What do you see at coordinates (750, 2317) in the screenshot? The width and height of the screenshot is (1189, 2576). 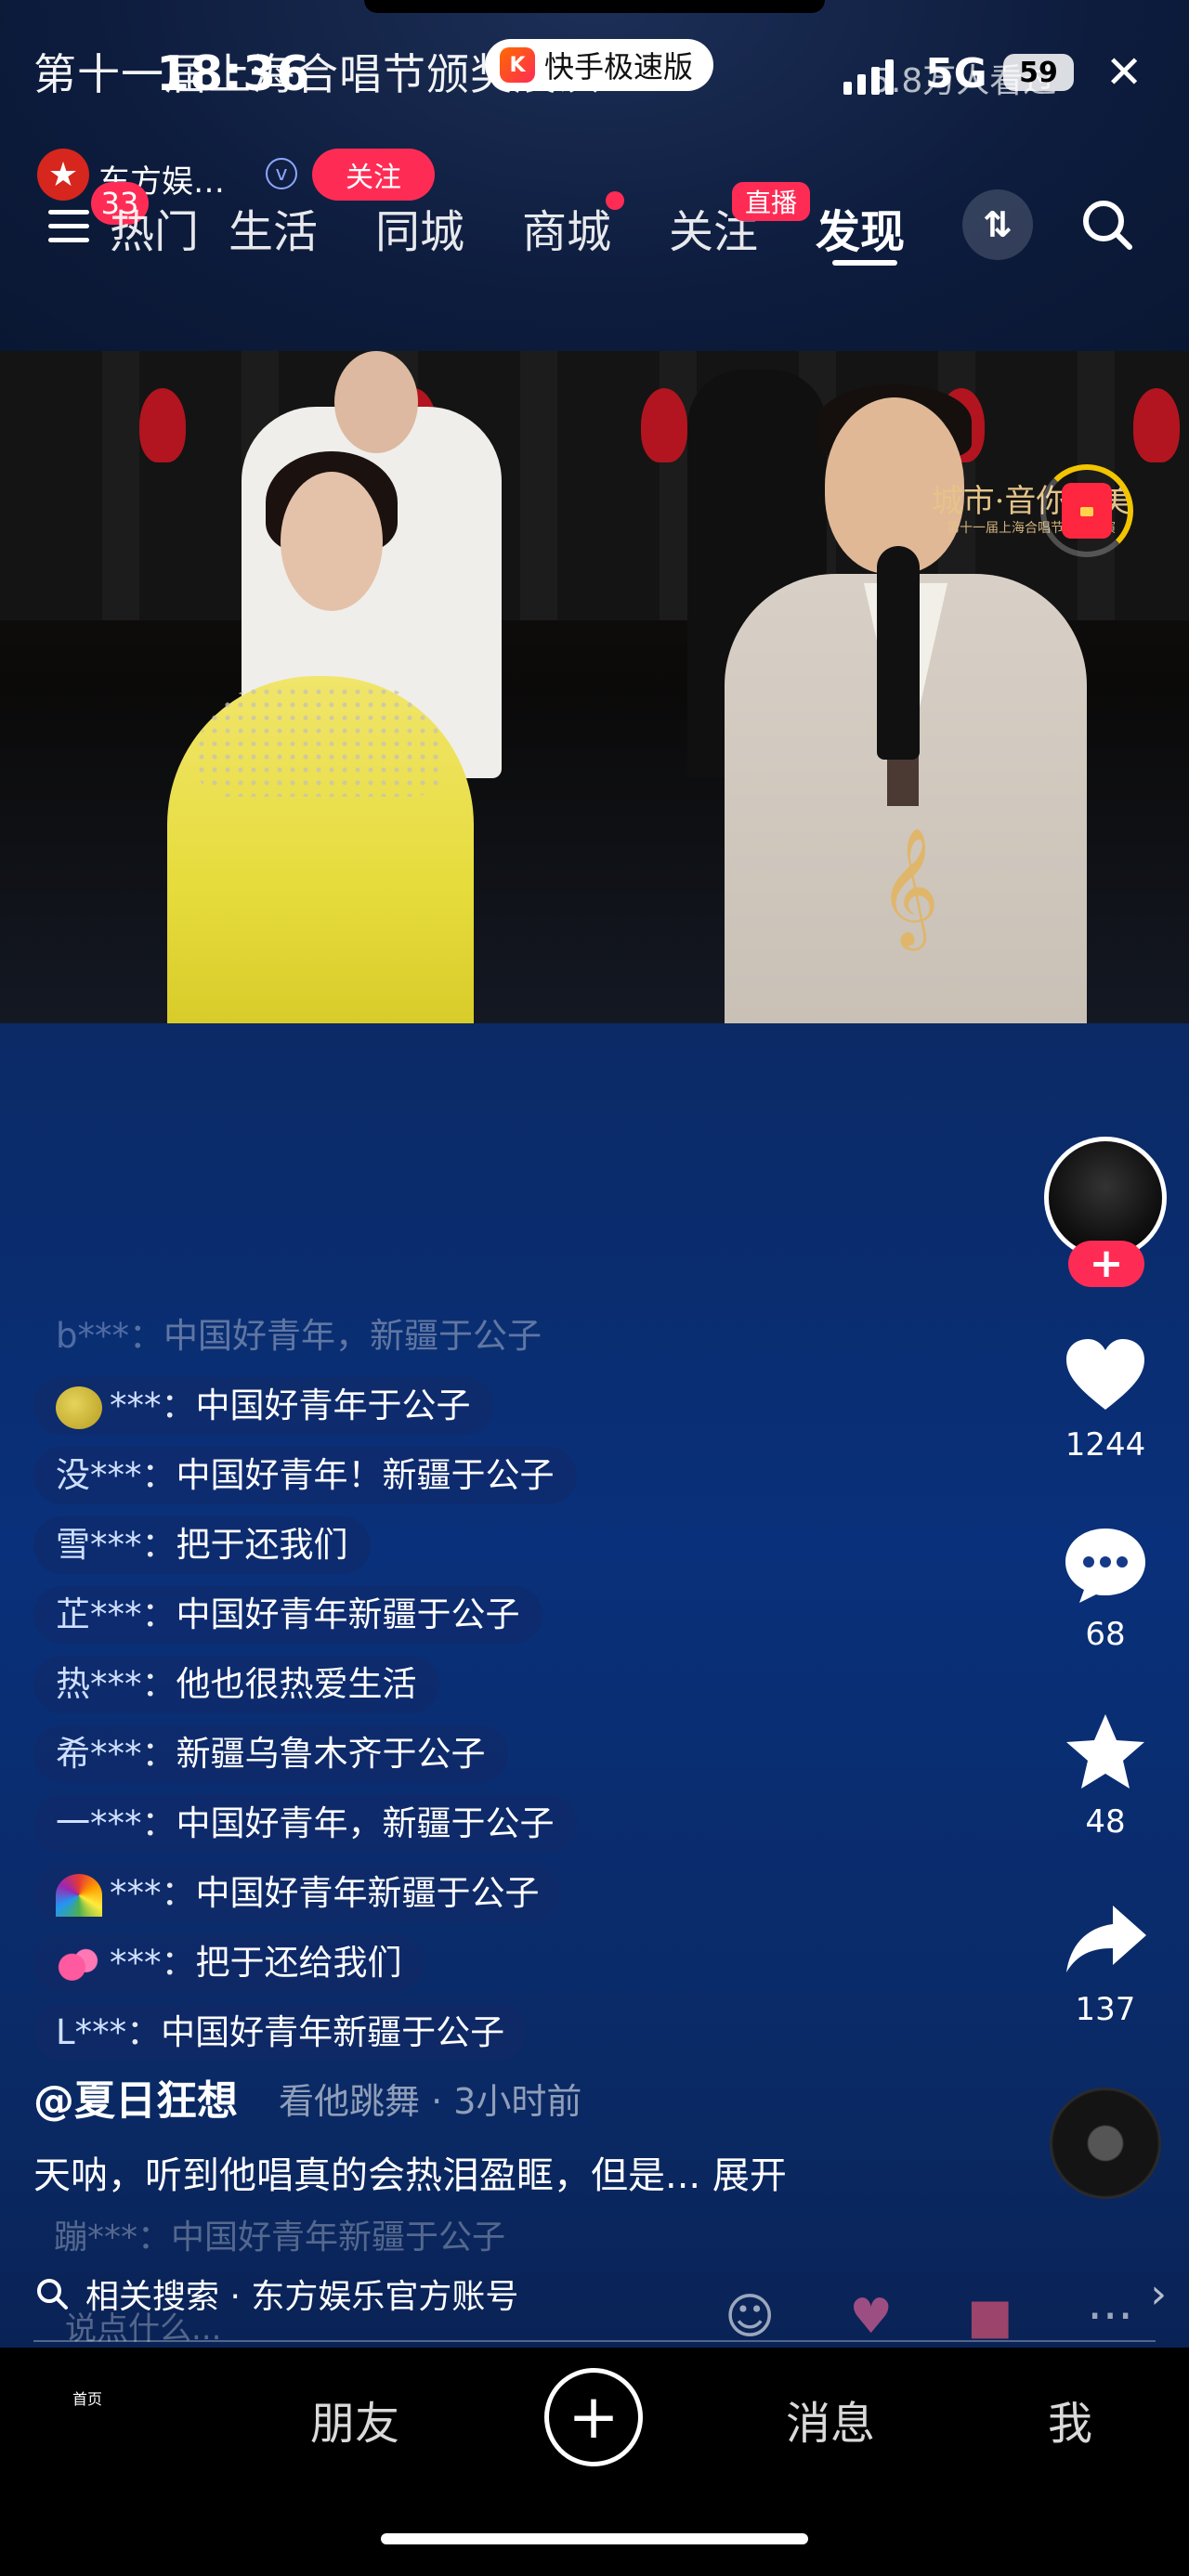 I see `emoji-icon: ☺` at bounding box center [750, 2317].